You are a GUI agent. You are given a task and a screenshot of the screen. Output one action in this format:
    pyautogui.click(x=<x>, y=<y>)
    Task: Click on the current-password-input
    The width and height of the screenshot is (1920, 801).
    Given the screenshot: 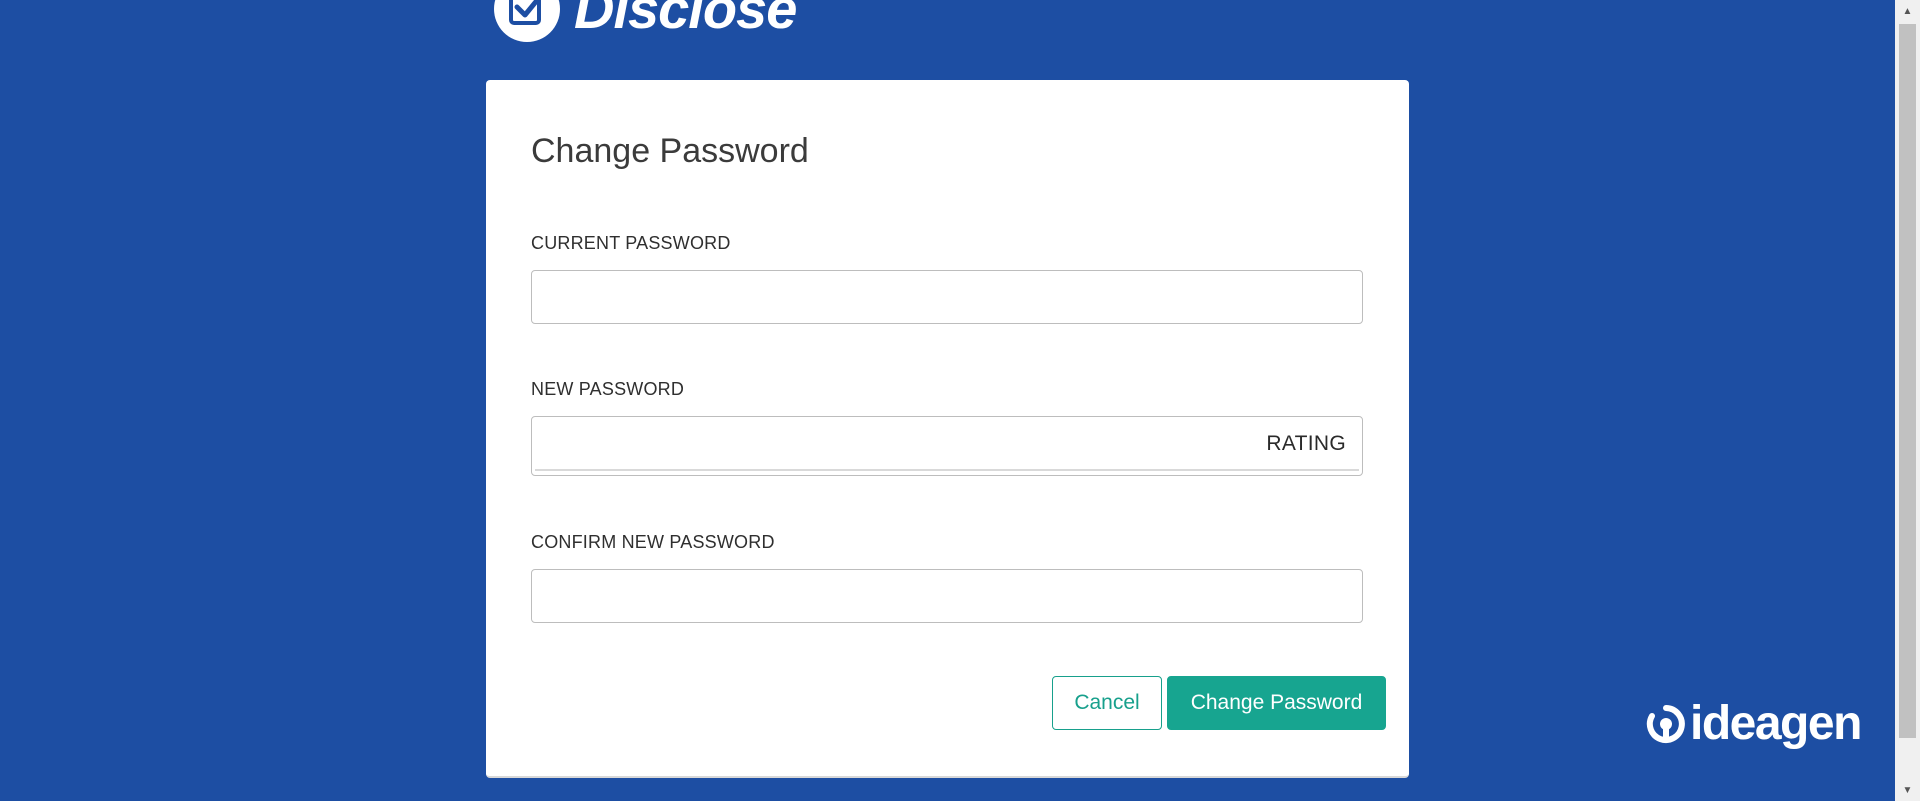 What is the action you would take?
    pyautogui.click(x=947, y=297)
    